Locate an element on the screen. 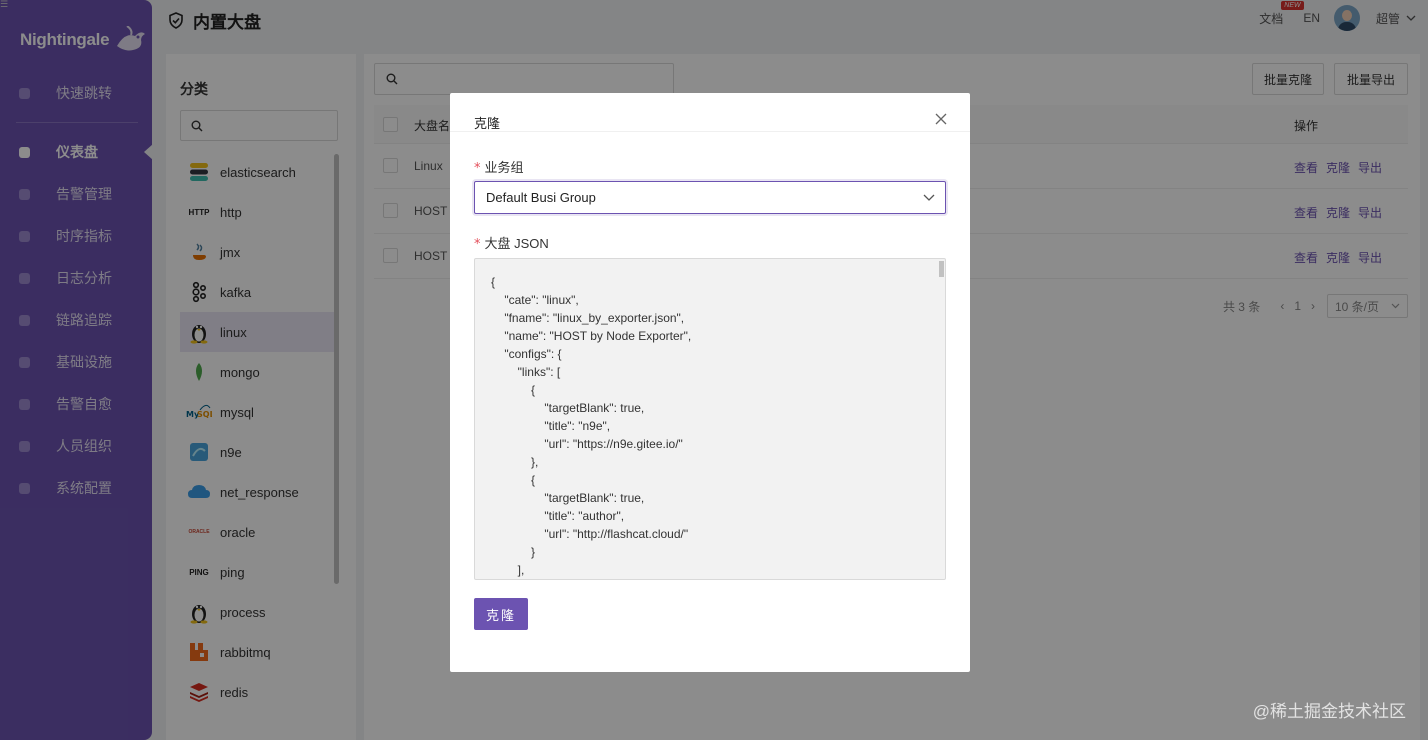  json-line: "name": "HOST by Node Exporter", is located at coordinates (591, 336).